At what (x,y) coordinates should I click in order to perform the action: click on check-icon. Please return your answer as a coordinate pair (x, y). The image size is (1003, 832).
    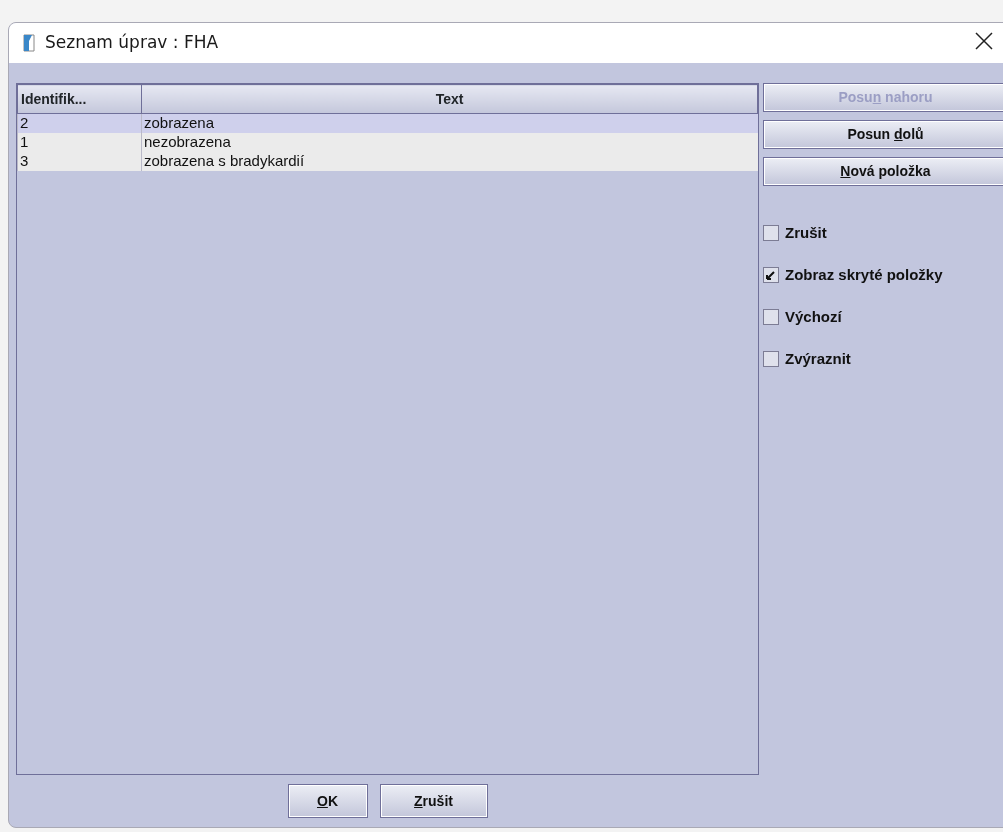
    Looking at the image, I should click on (771, 275).